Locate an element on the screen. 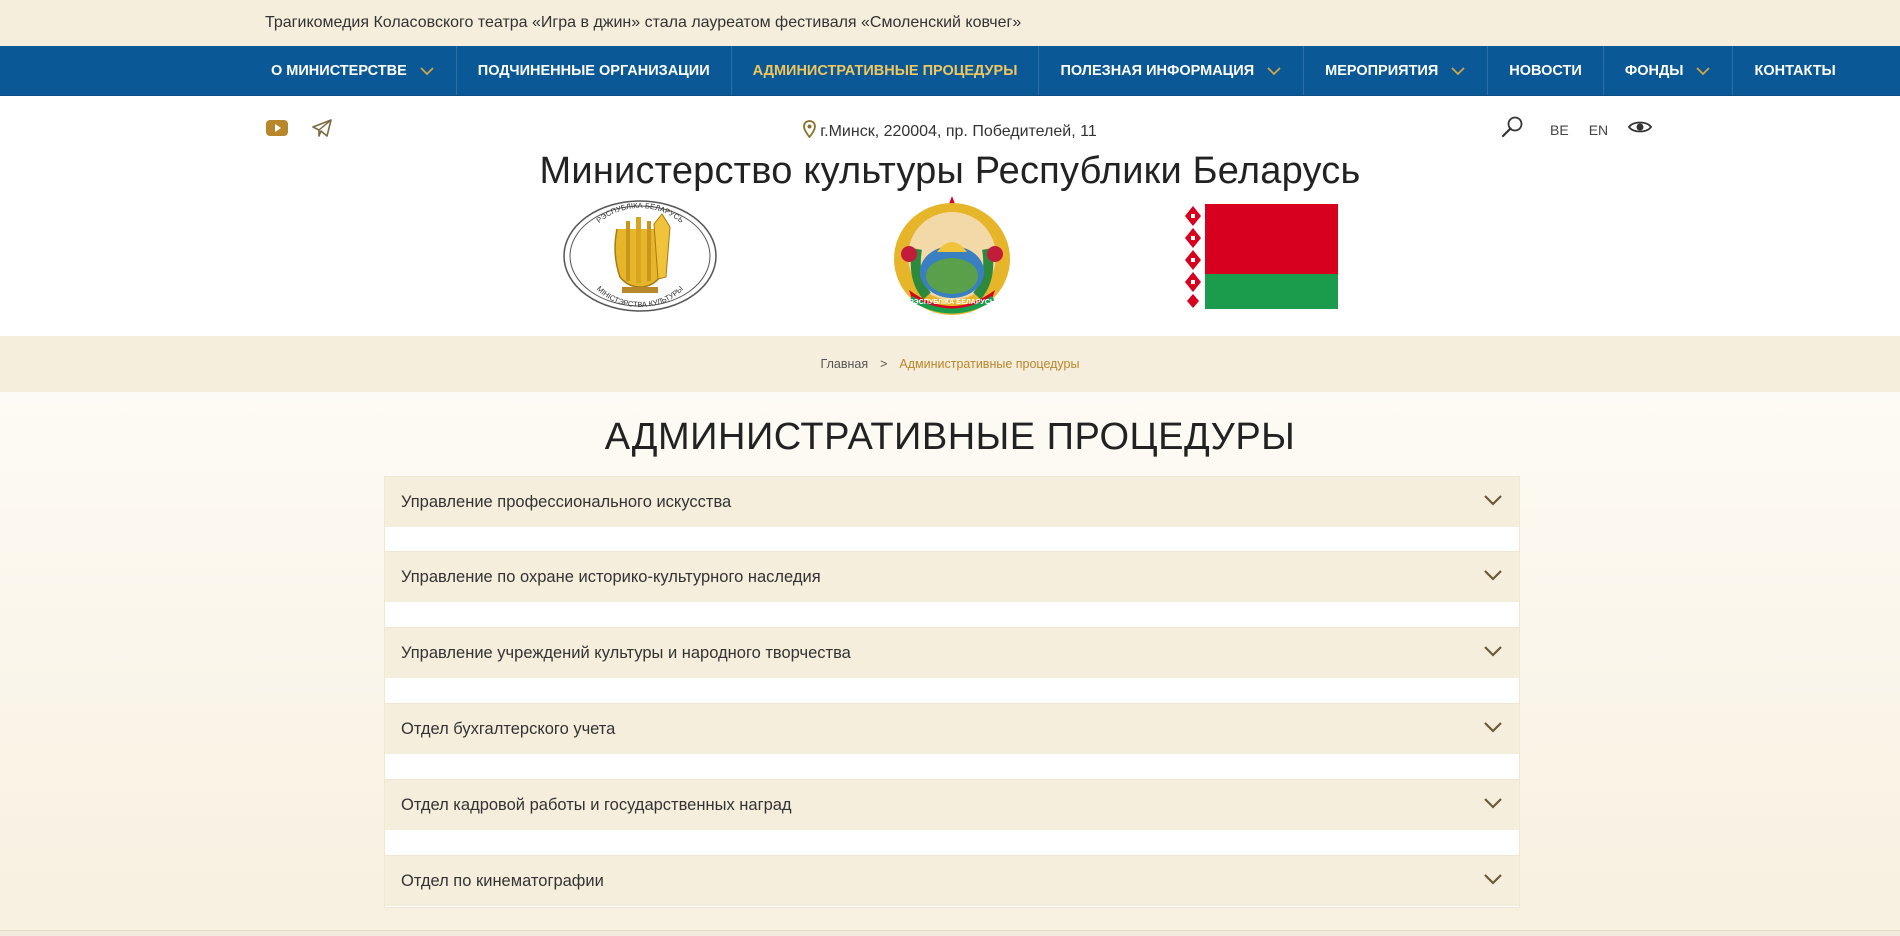 Image resolution: width=1900 pixels, height=936 pixels. nav-item-2: АДМИНИСТРАТИВНЫЕ ПРОЦЕДУРЫ is located at coordinates (886, 70).